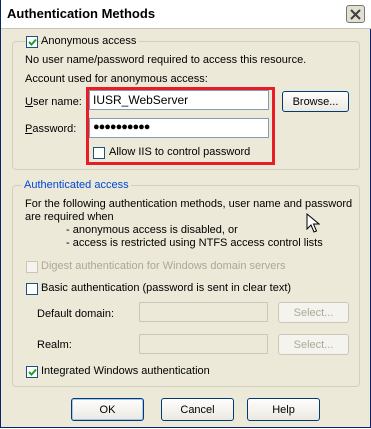  I want to click on basic-auth-checkbox, so click(32, 289).